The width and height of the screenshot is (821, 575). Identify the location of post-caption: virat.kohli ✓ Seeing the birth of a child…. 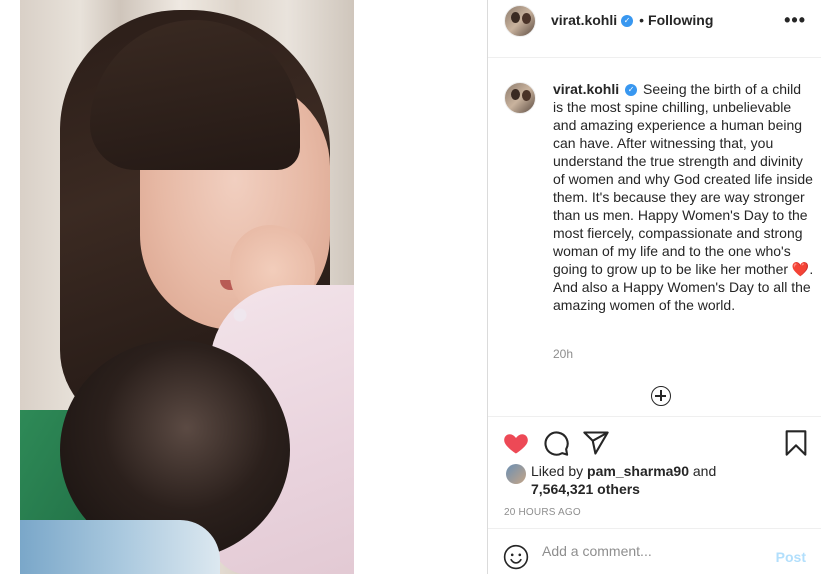
(684, 197).